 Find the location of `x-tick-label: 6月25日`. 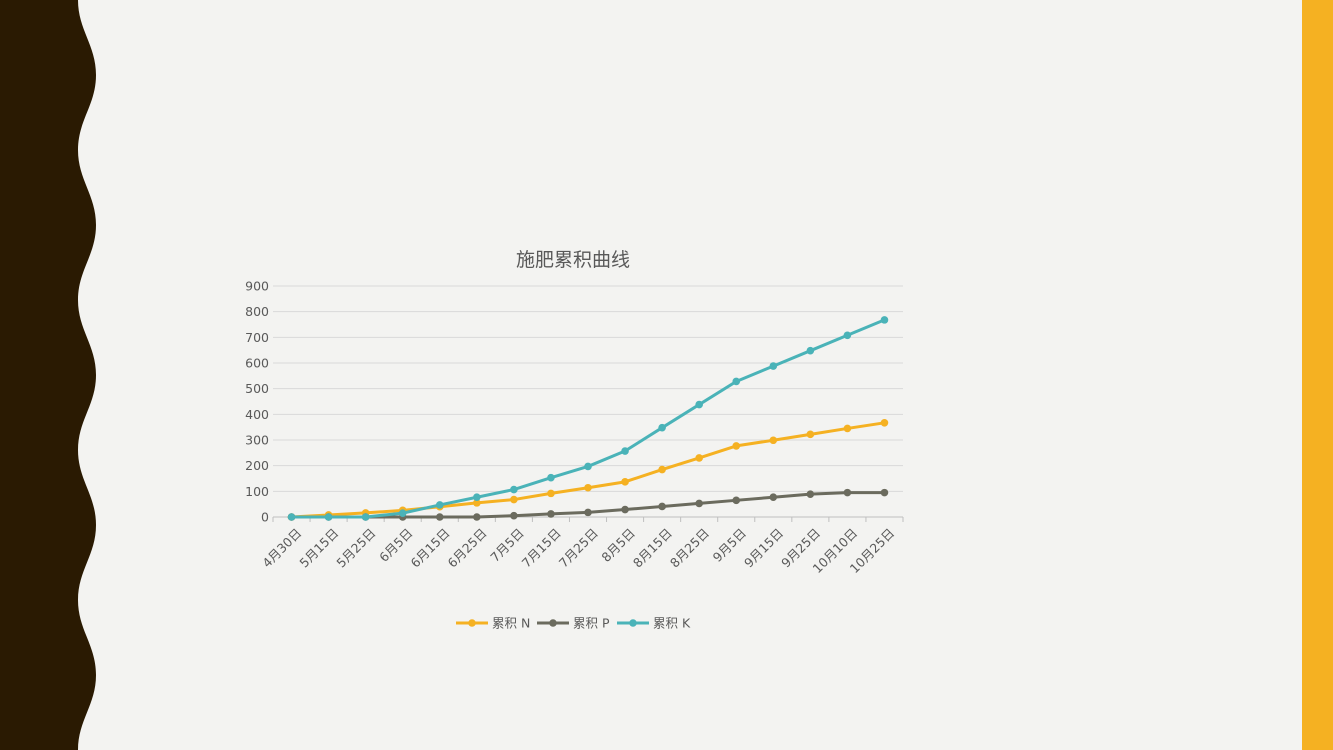

x-tick-label: 6月25日 is located at coordinates (467, 547).